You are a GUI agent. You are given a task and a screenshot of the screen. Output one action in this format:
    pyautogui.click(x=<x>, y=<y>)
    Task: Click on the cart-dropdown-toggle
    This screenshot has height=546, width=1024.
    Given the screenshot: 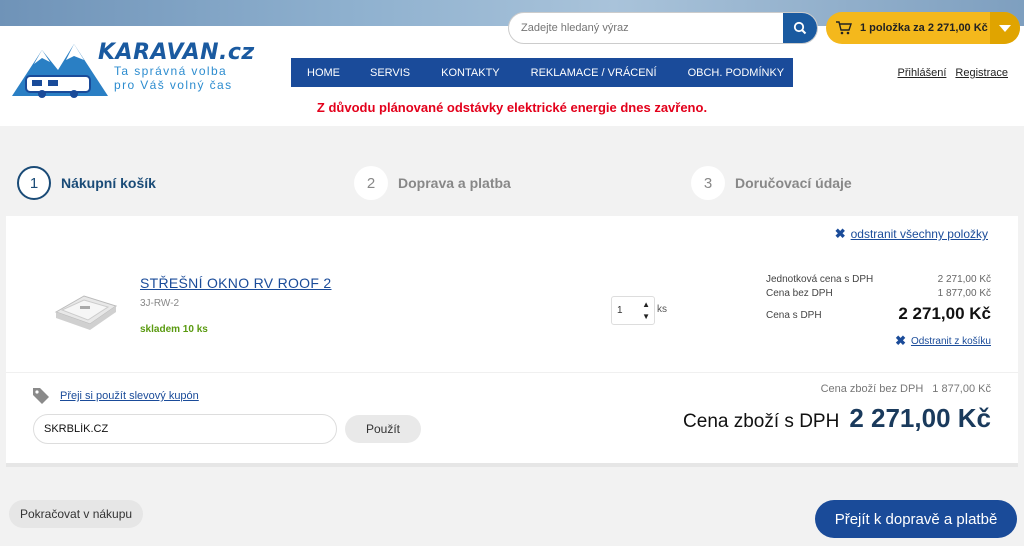 What is the action you would take?
    pyautogui.click(x=1005, y=28)
    